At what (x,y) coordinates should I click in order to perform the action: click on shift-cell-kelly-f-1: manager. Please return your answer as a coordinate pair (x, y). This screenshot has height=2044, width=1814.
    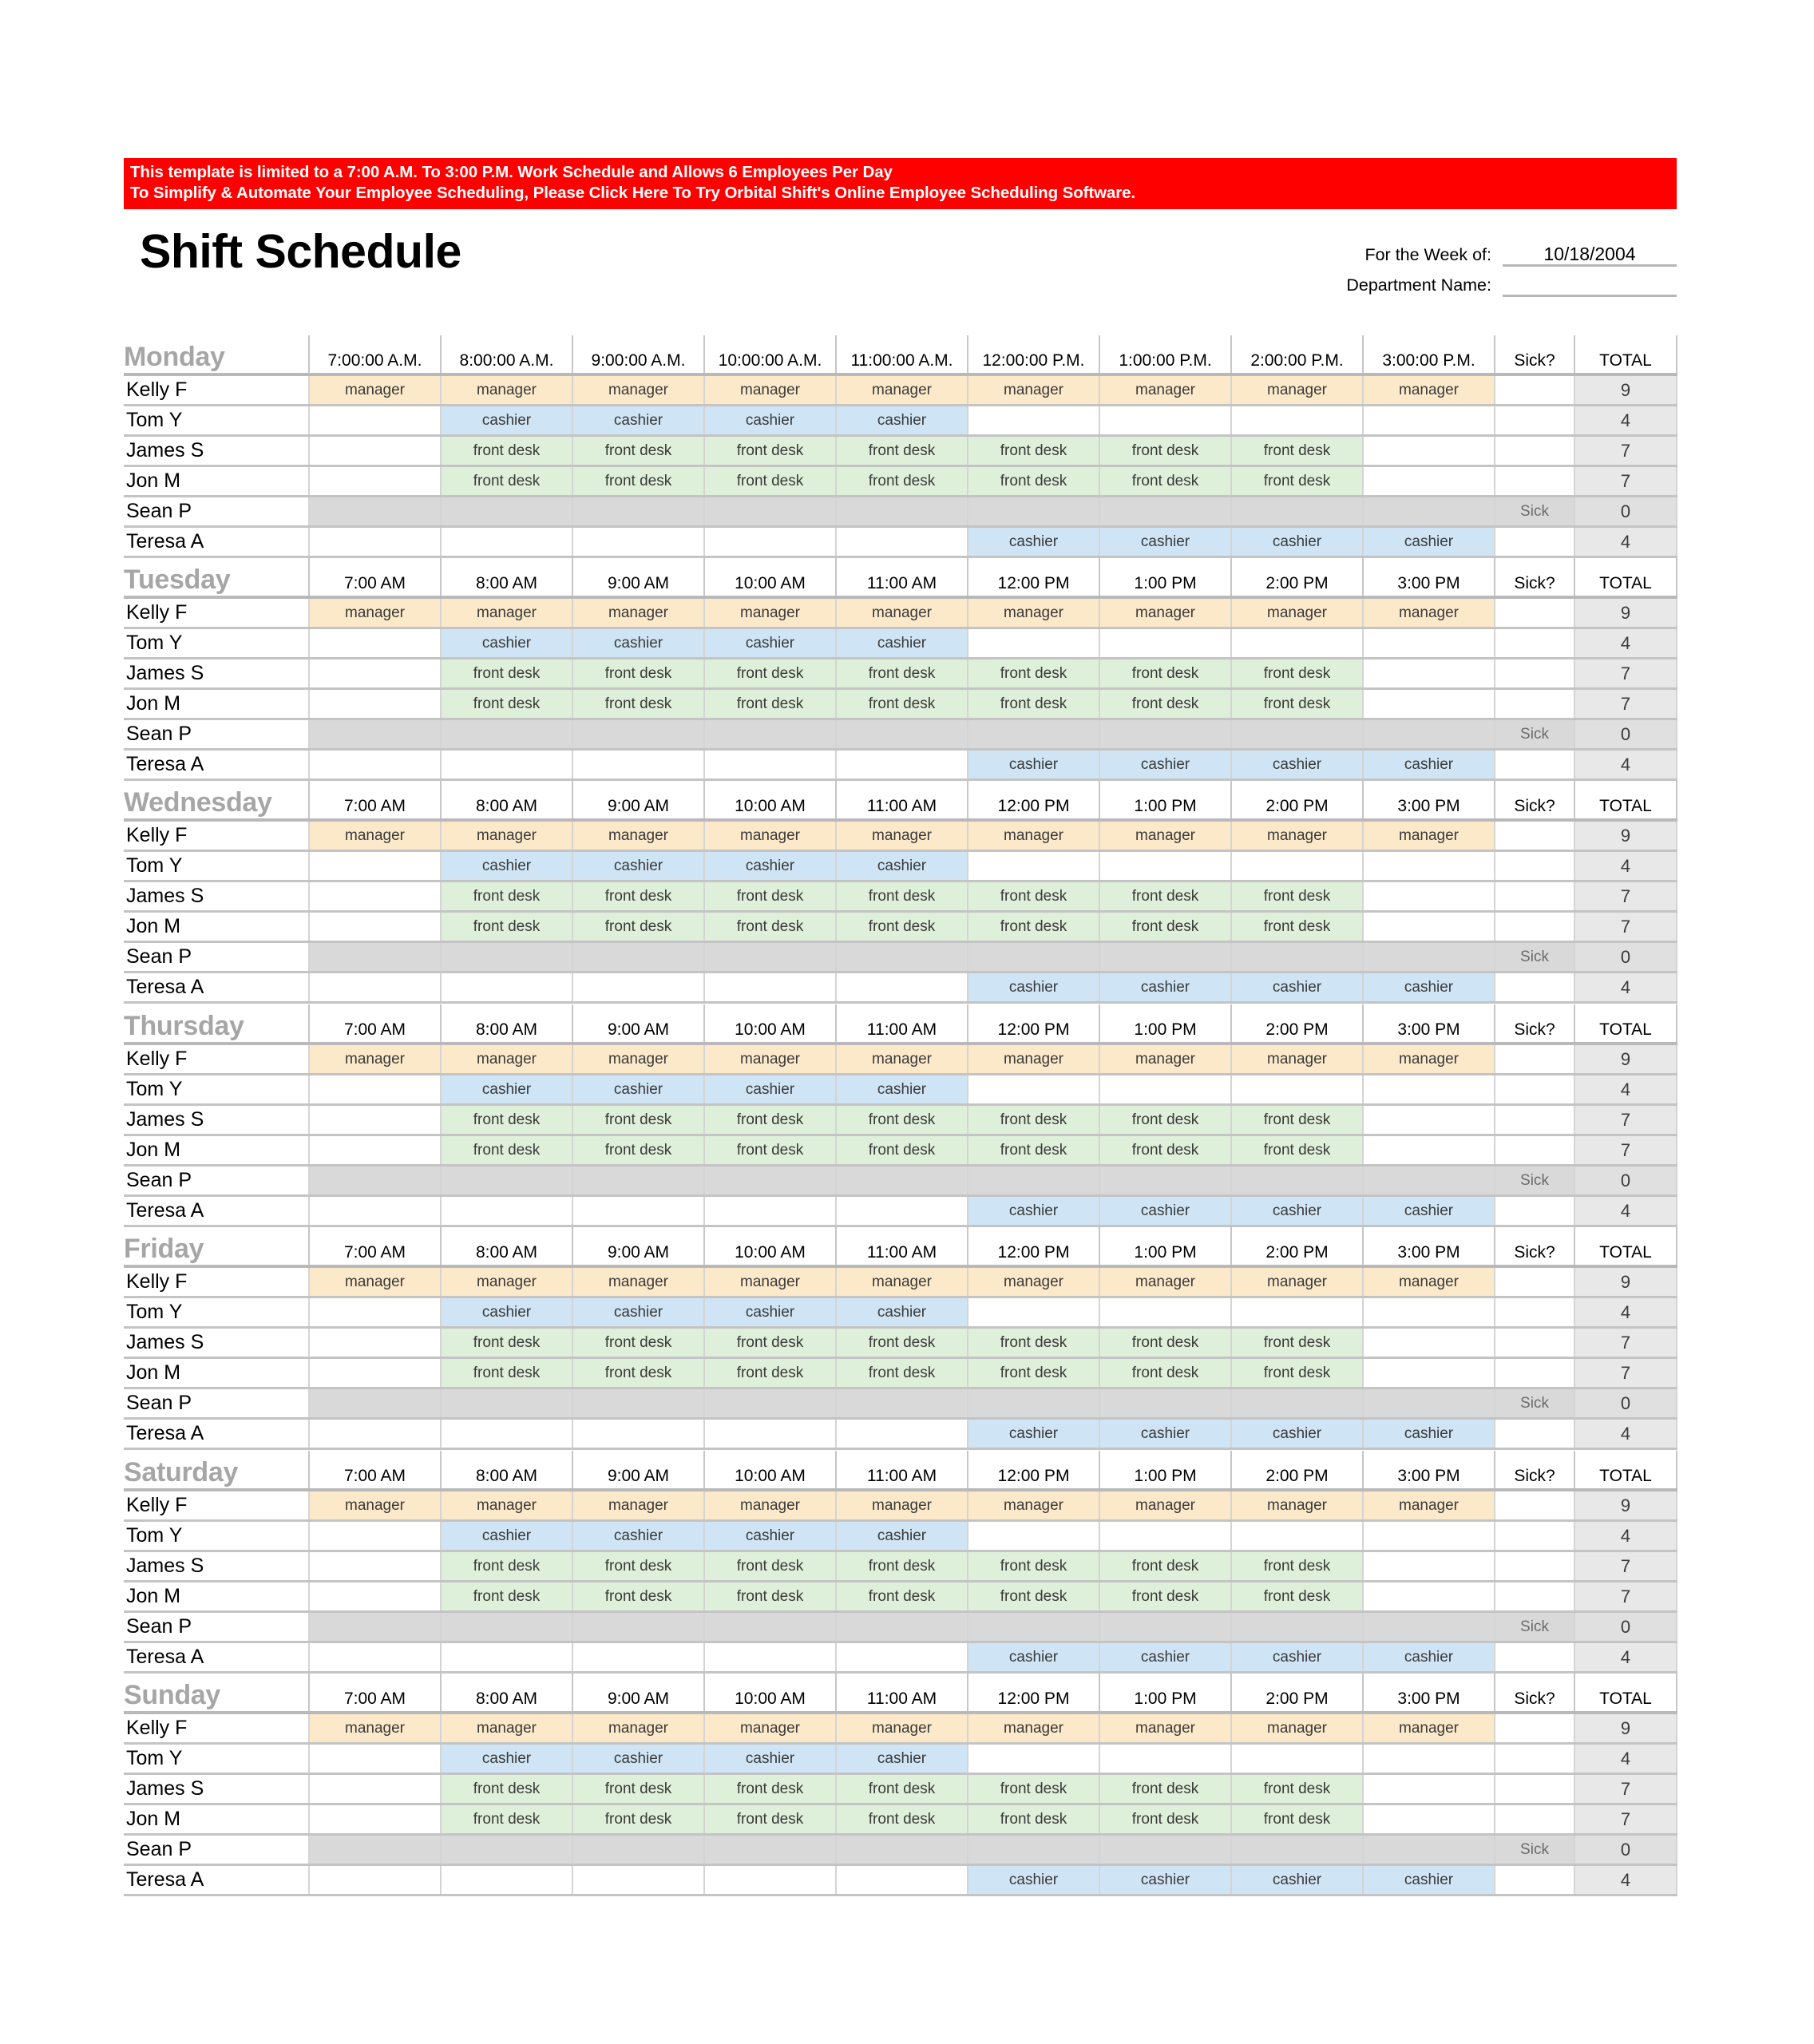
    Looking at the image, I should click on (374, 1282).